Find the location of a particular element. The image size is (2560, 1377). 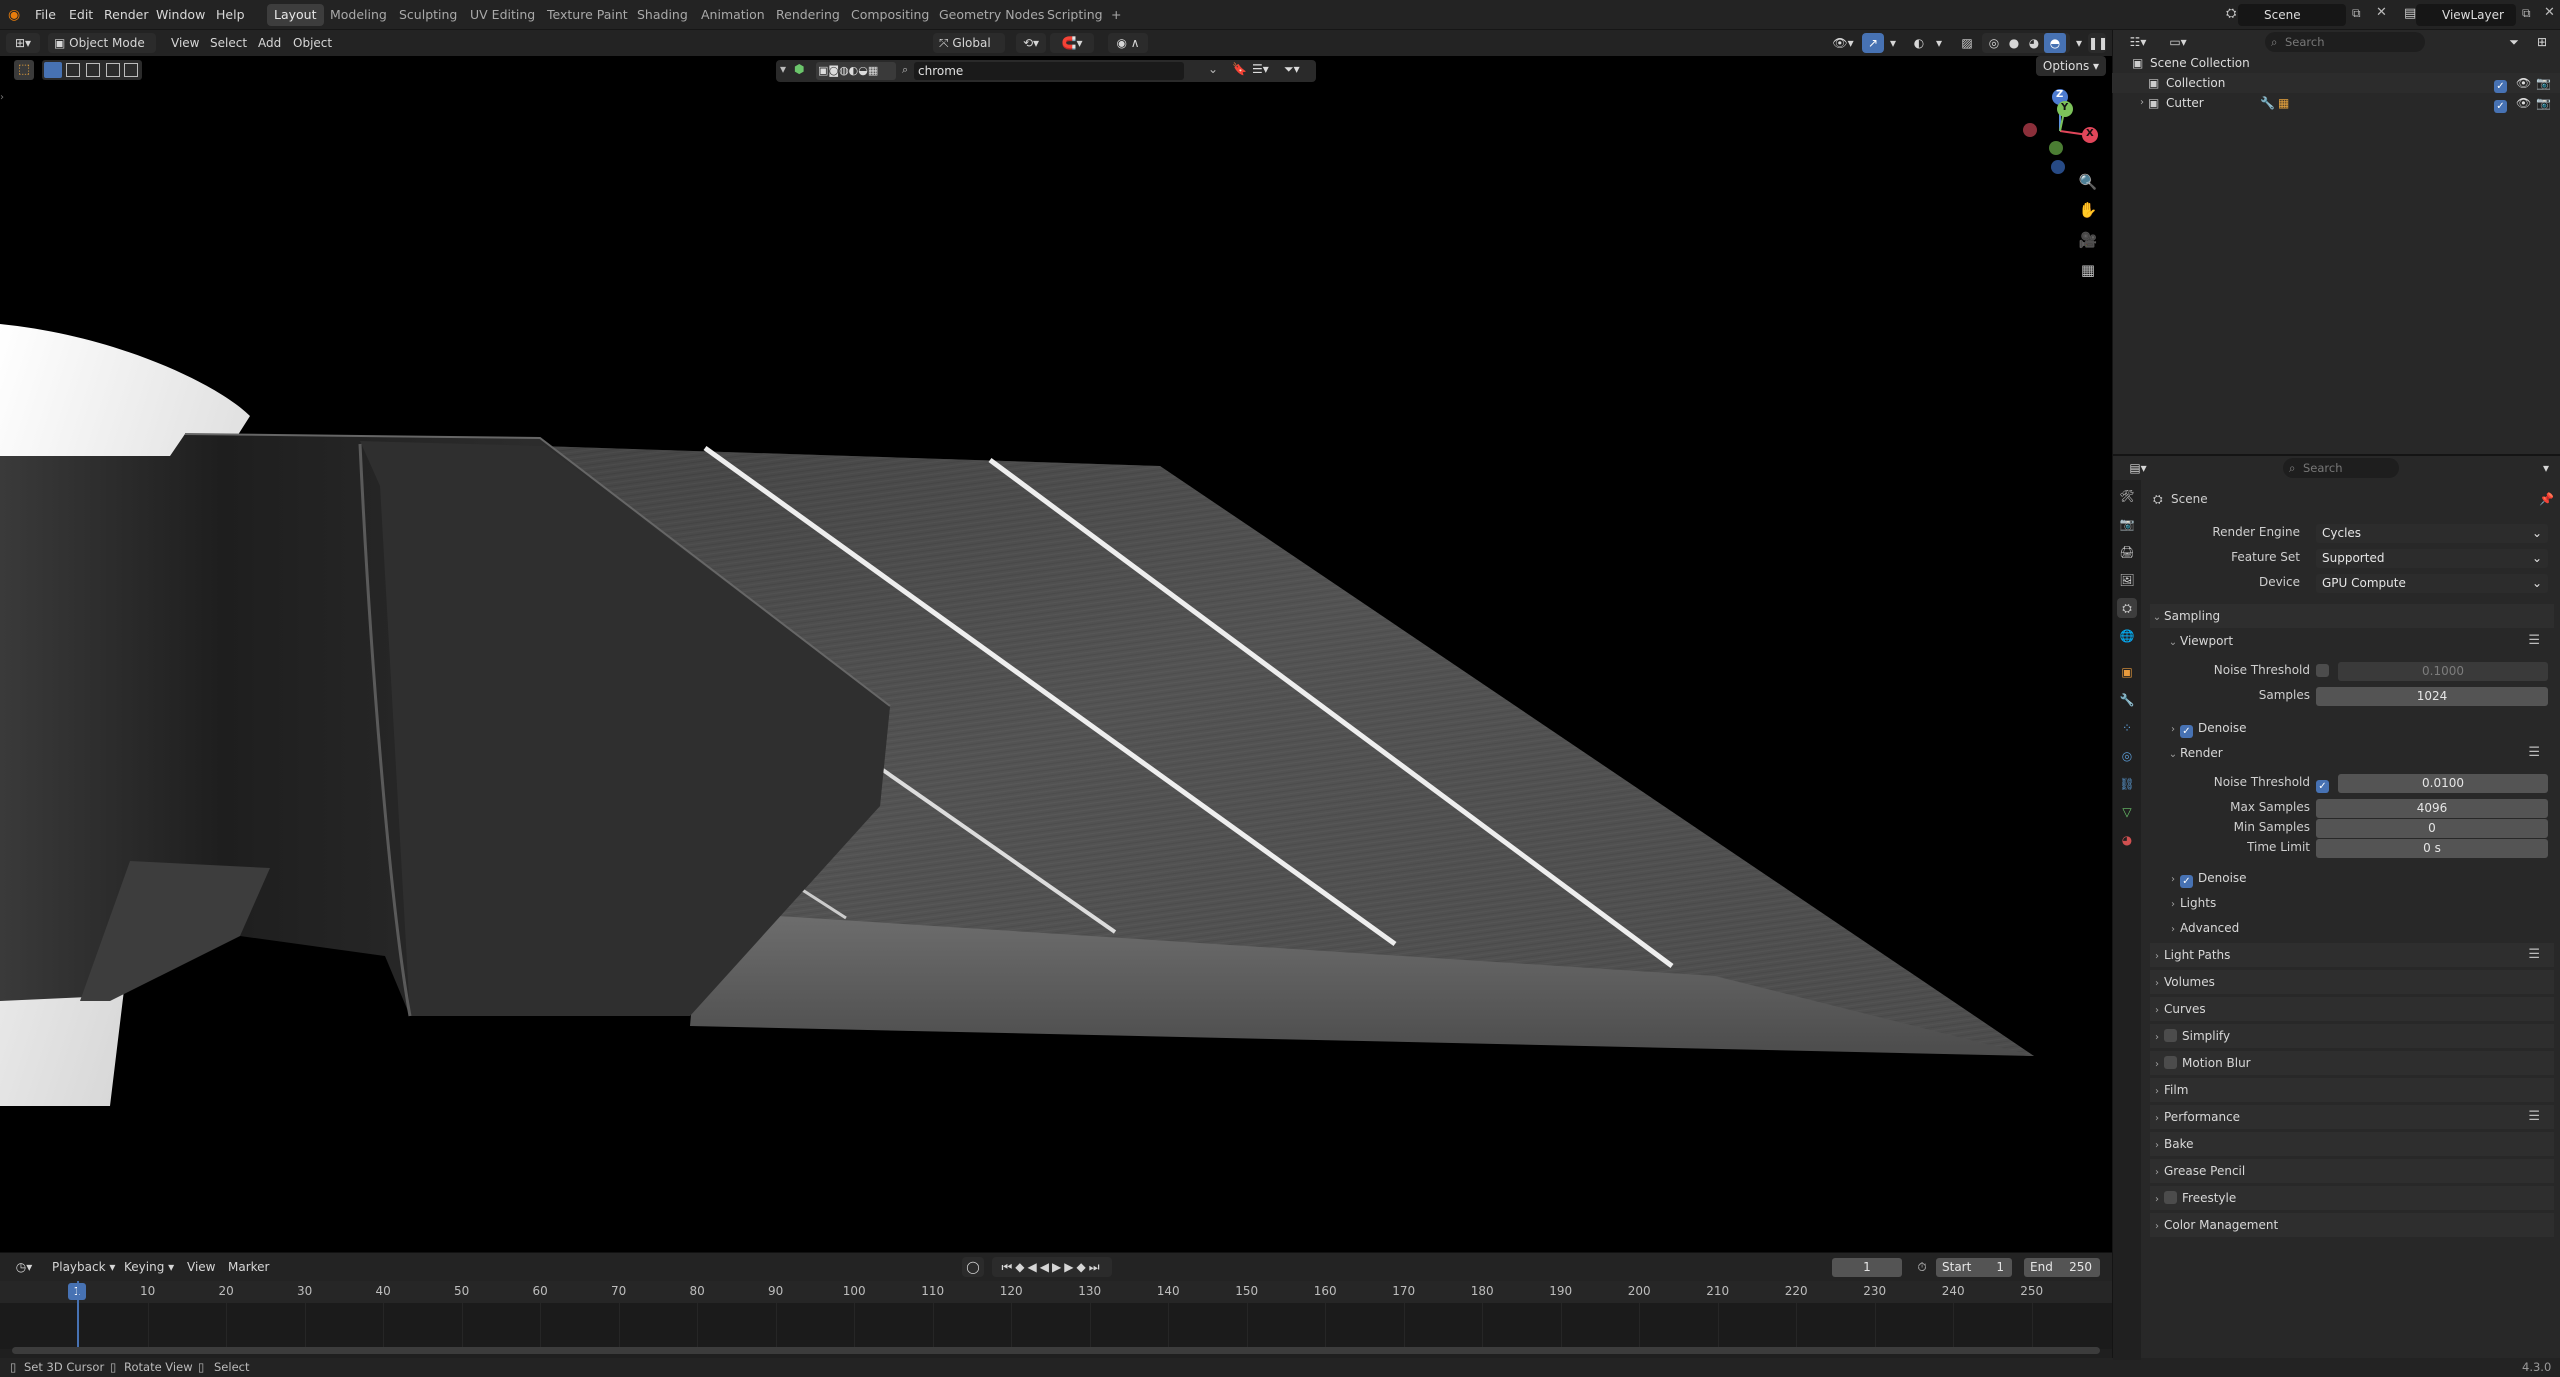

max-samples-field: 4096 is located at coordinates (2432, 808).